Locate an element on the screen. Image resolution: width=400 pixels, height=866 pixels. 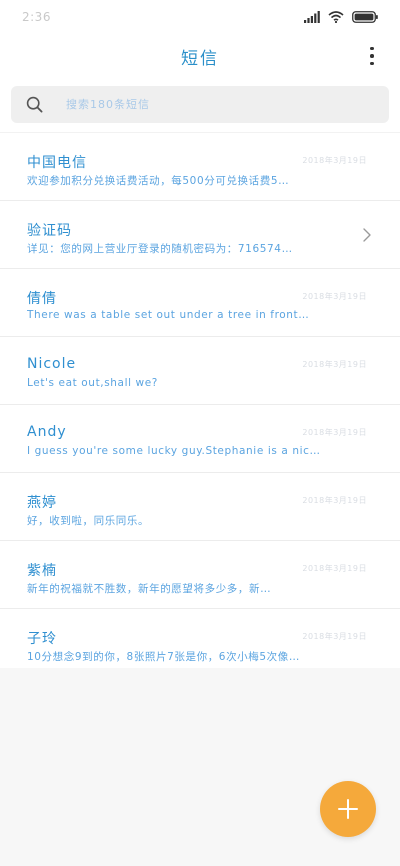
contact-name: 中国电信 is located at coordinates (57, 163).